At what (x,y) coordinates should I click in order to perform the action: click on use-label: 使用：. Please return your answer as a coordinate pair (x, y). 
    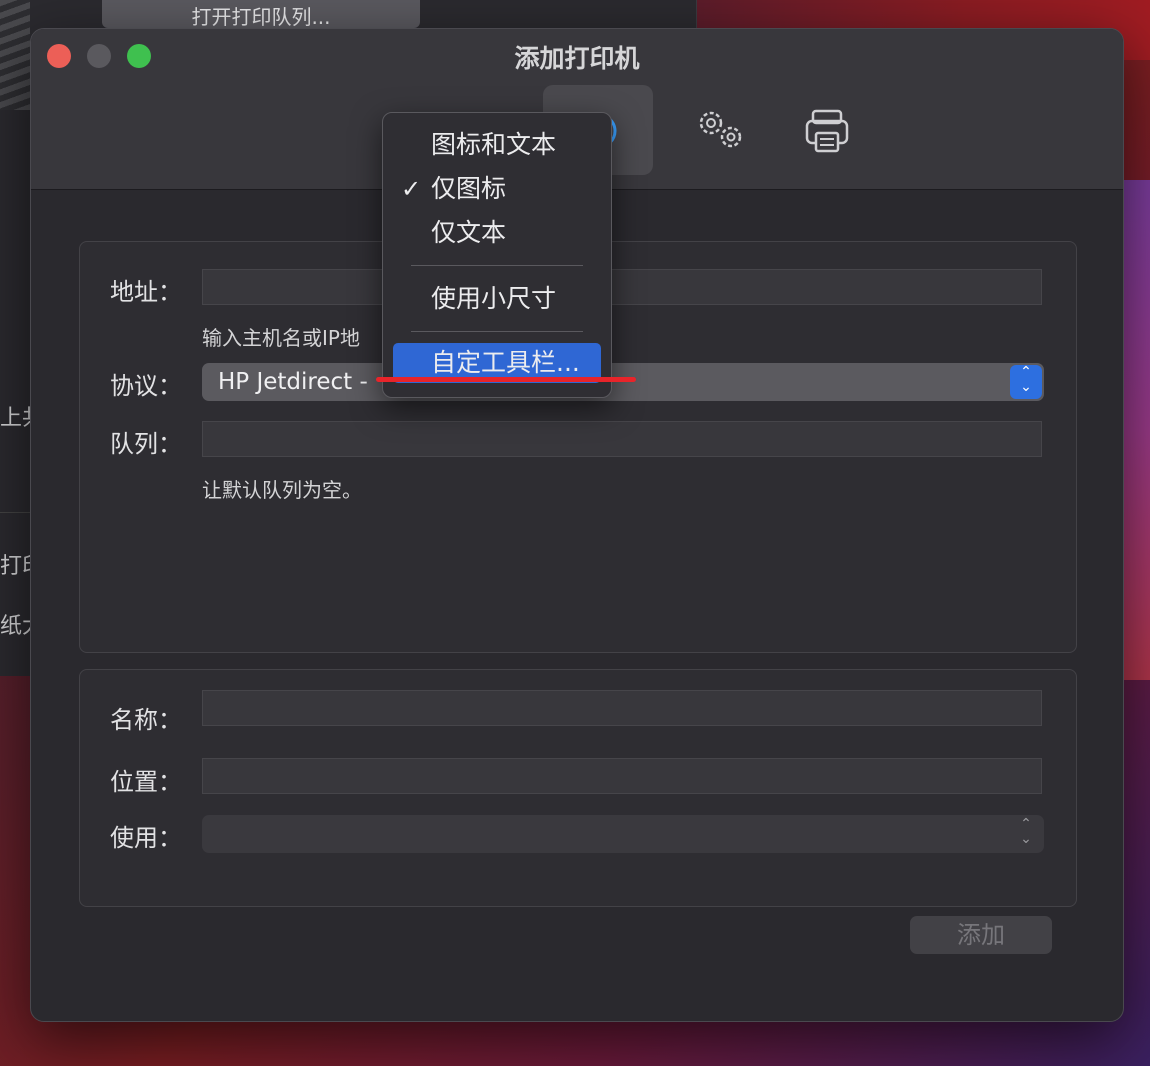
    Looking at the image, I should click on (146, 838).